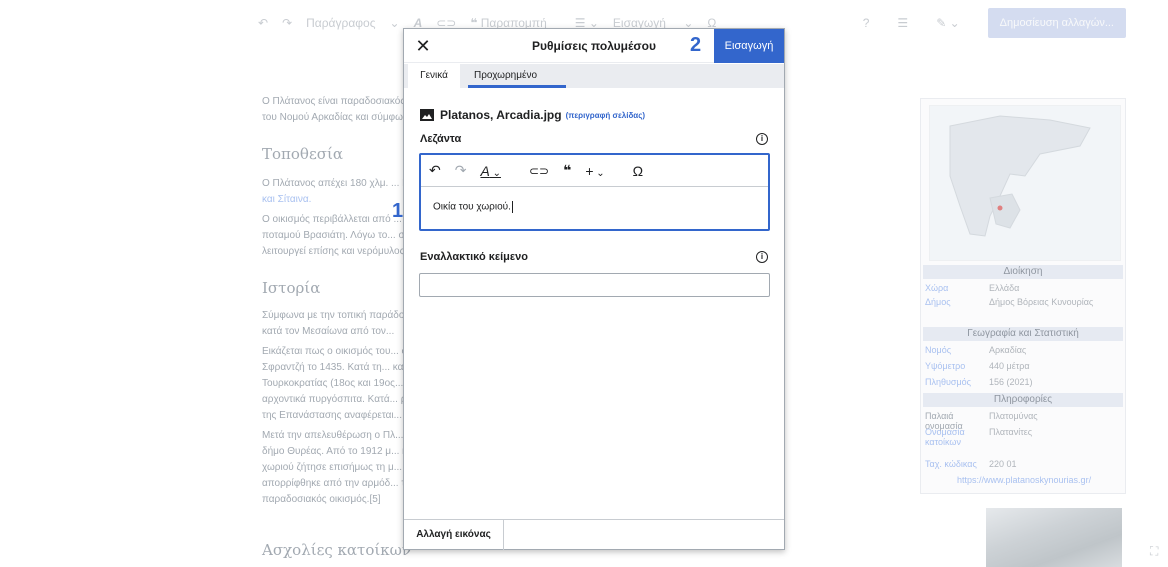 This screenshot has width=1168, height=567. I want to click on infobox-info-header: Πληροφορίες, so click(1023, 400).